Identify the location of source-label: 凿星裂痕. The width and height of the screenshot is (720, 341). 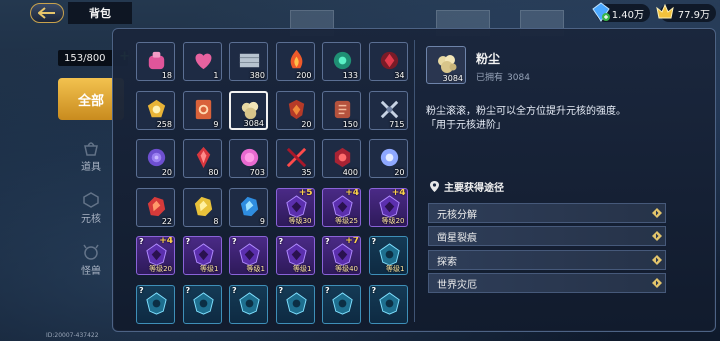
(457, 238).